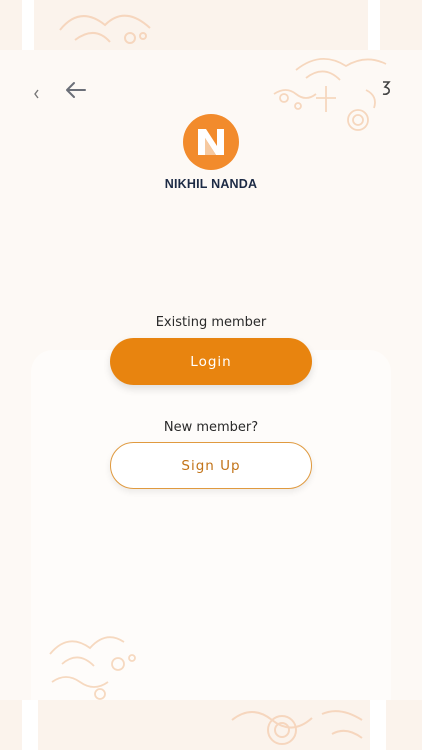  What do you see at coordinates (211, 427) in the screenshot?
I see `new-member-label: New member?` at bounding box center [211, 427].